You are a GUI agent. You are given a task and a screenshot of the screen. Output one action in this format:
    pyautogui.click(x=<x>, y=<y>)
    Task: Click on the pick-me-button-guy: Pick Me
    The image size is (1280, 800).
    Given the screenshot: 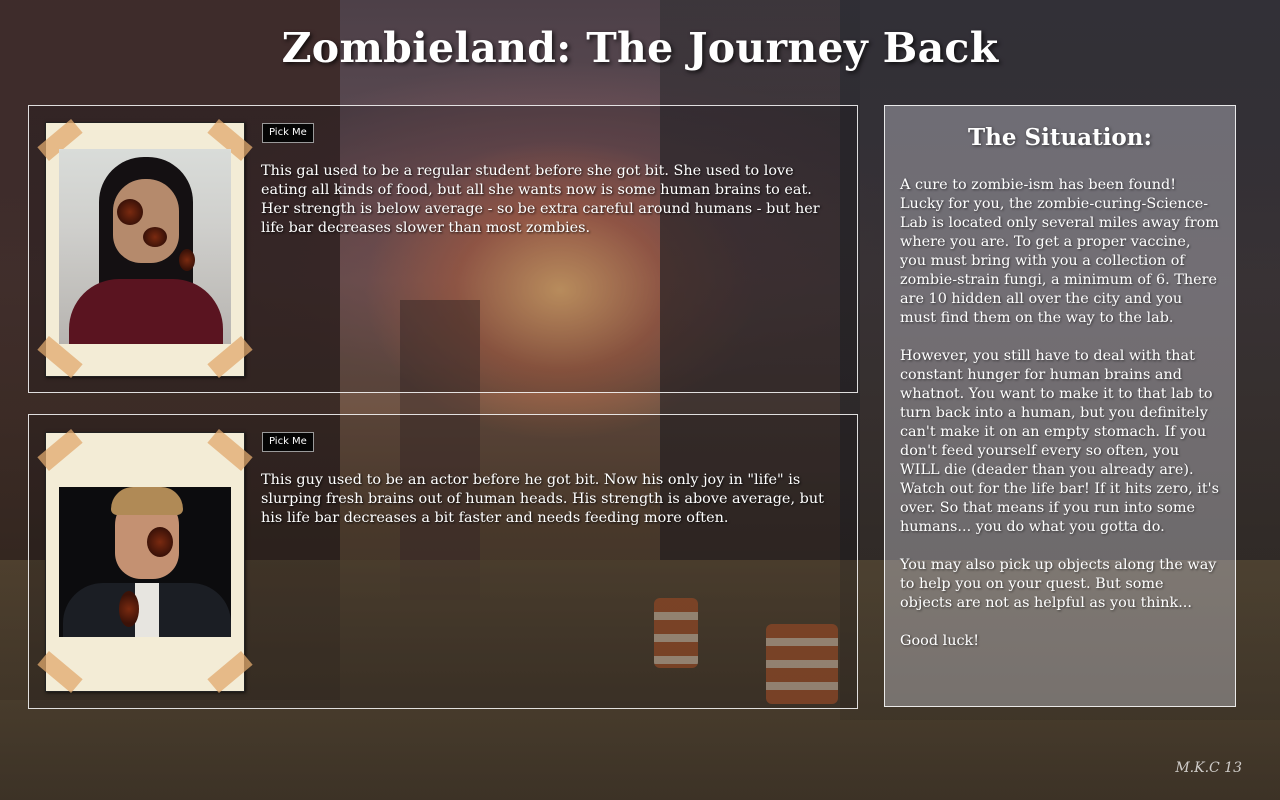 What is the action you would take?
    pyautogui.click(x=288, y=442)
    